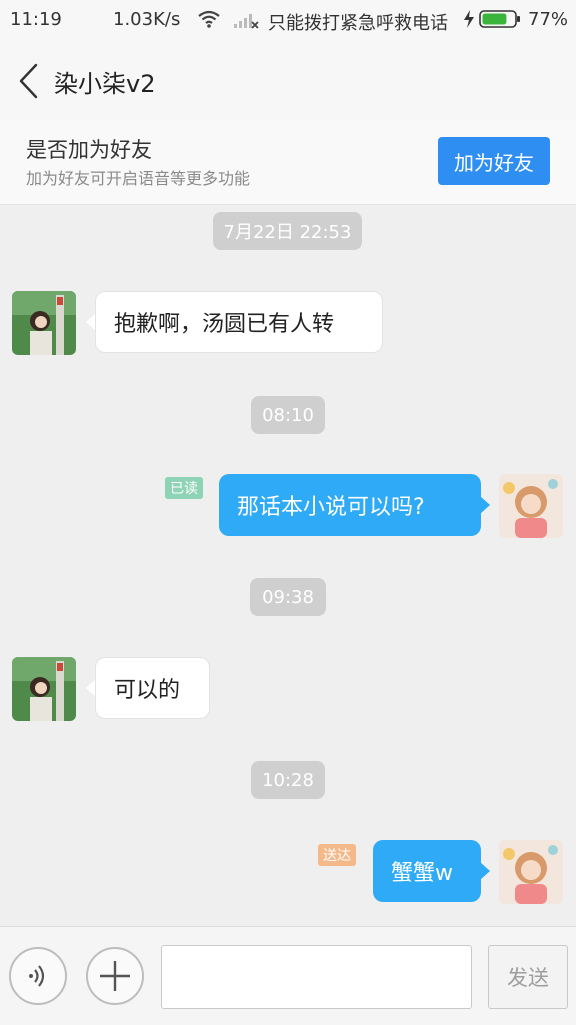  I want to click on voice-icon, so click(37, 976).